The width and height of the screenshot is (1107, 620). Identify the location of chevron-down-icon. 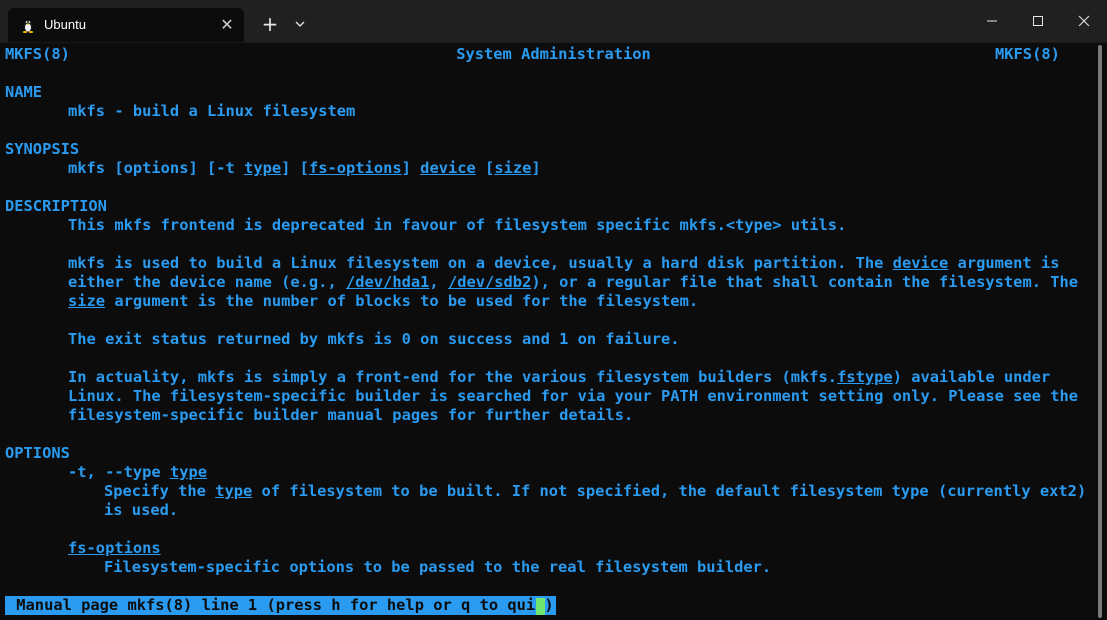
(300, 24).